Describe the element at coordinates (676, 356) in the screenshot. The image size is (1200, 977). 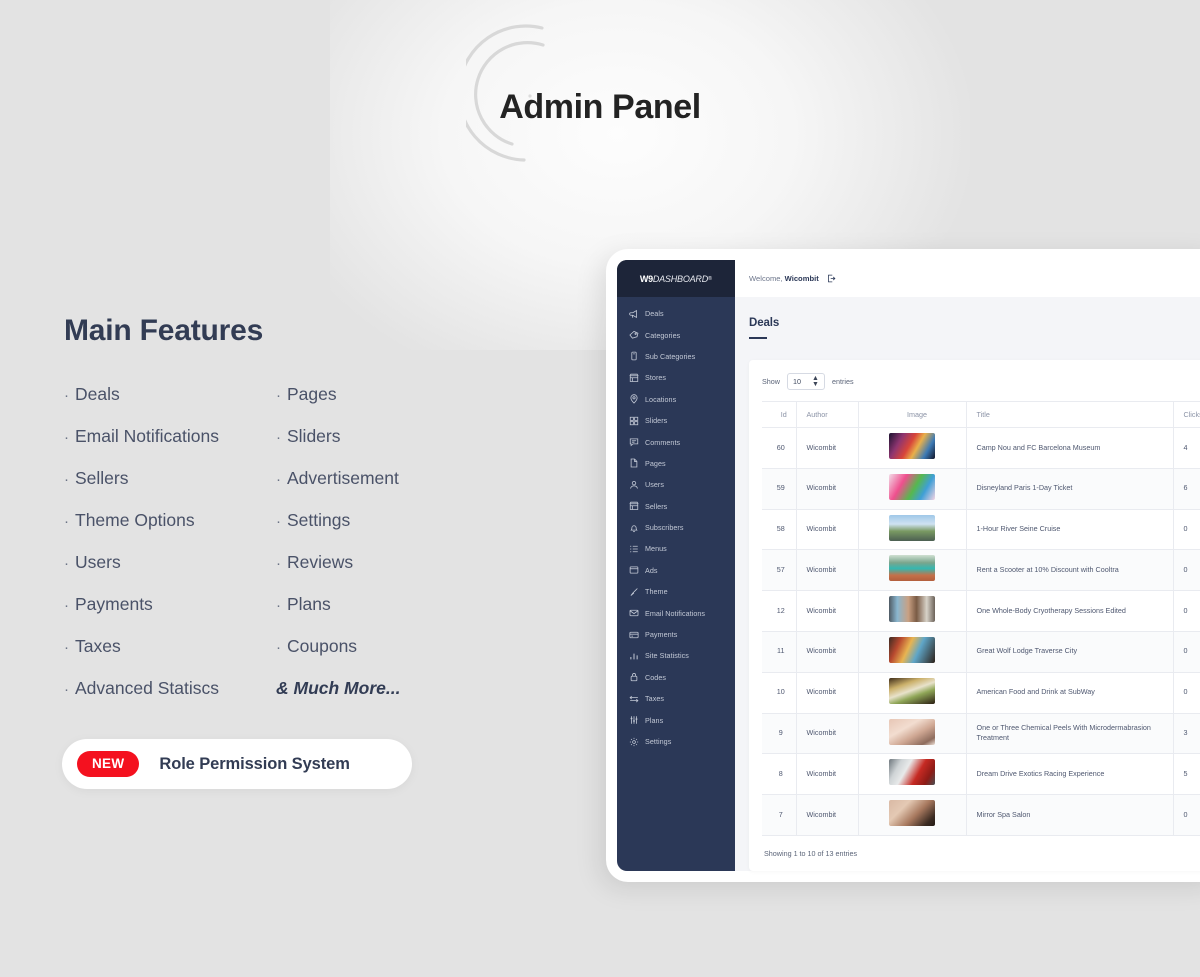
I see `sidebar-item-sub-categories: Sub Categories` at that location.